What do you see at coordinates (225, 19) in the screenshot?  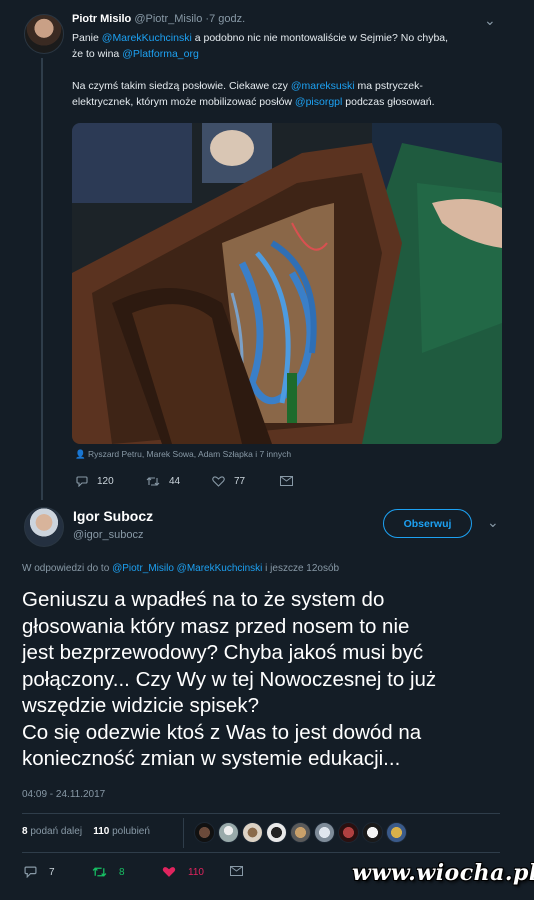 I see `tweet-time: ·7 godz.` at bounding box center [225, 19].